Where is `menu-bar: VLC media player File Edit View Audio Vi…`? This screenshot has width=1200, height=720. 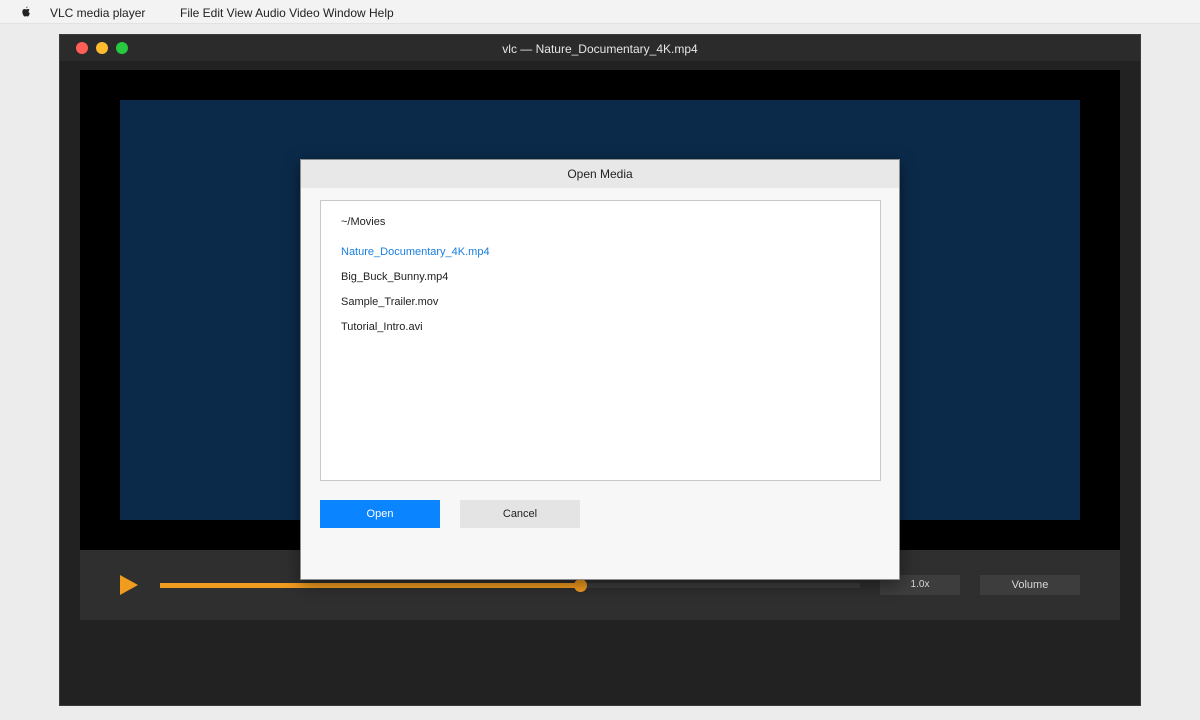
menu-bar: VLC media player File Edit View Audio Vi… is located at coordinates (600, 12).